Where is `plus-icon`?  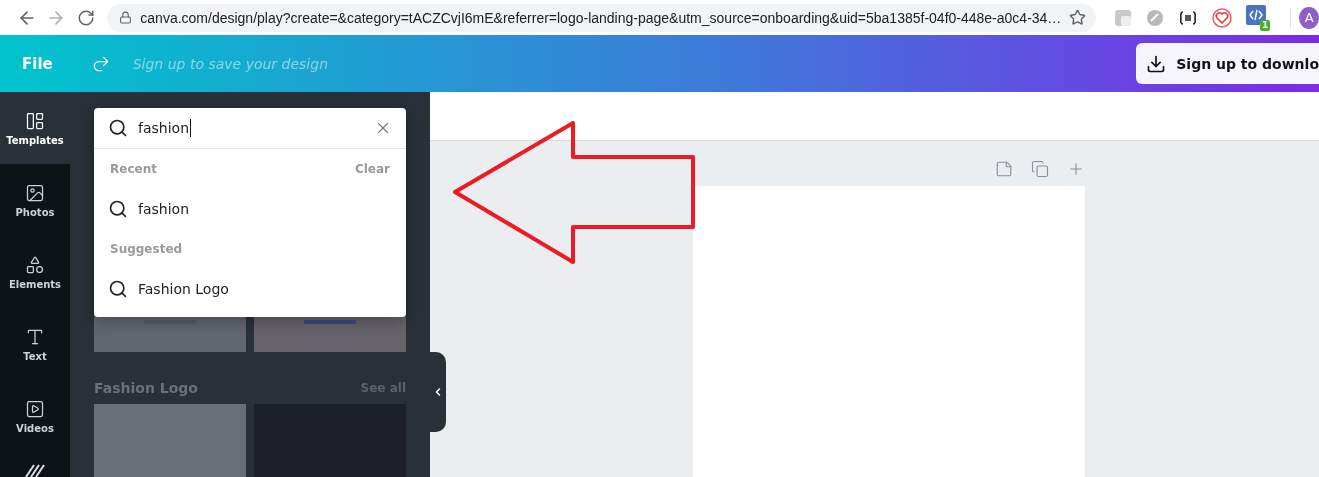
plus-icon is located at coordinates (1076, 169).